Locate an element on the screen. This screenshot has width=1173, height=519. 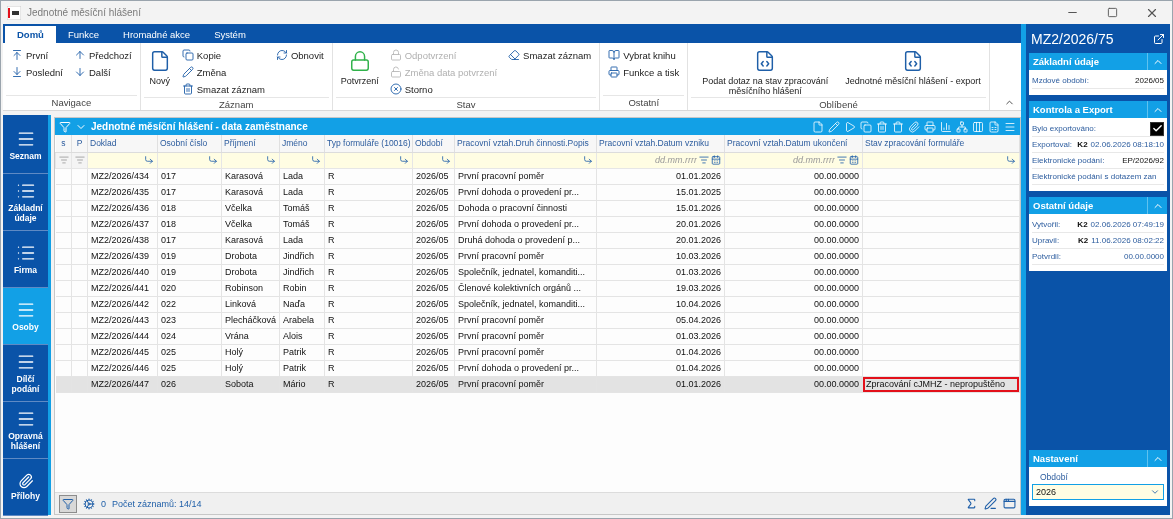
column-header: Období is located at coordinates (433, 143).